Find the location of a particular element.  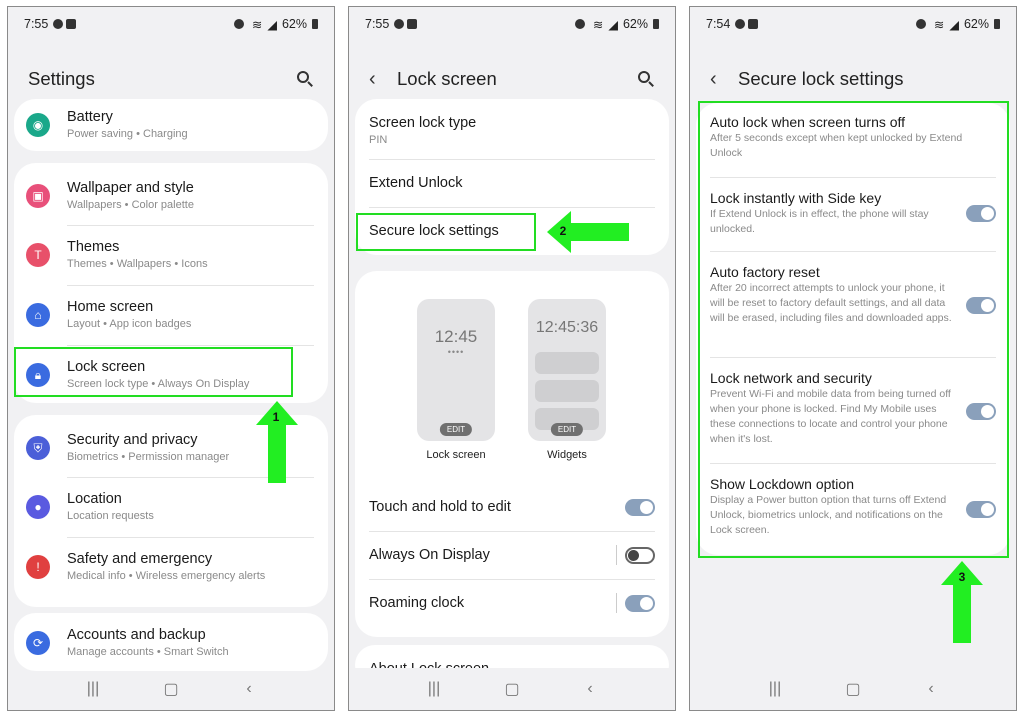

item-title: Extend Unlock is located at coordinates (416, 183).